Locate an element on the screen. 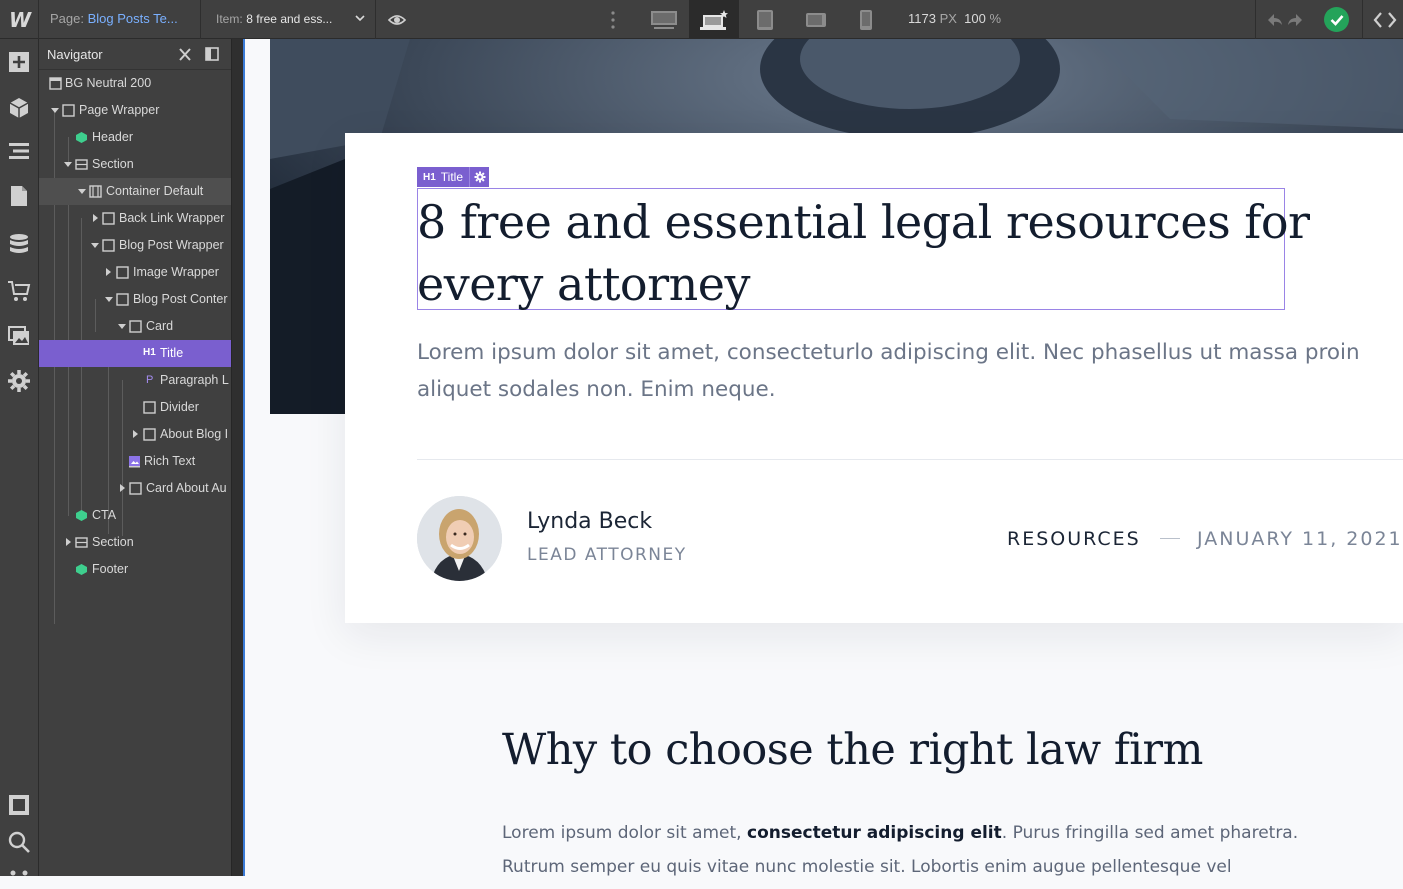 The image size is (1403, 889). nav-item-label: Container Default is located at coordinates (155, 191).